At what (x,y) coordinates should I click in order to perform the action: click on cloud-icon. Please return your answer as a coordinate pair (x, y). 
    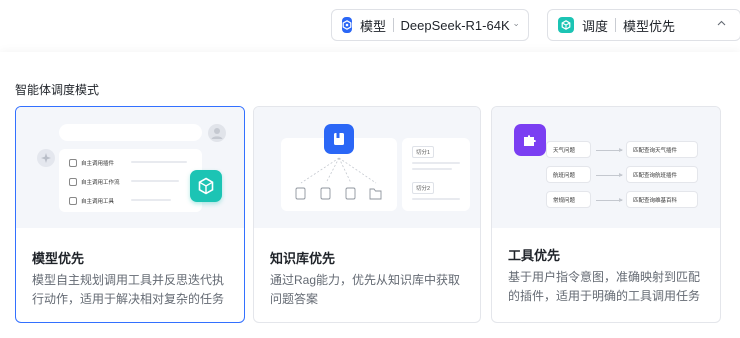
    Looking at the image, I should click on (73, 163).